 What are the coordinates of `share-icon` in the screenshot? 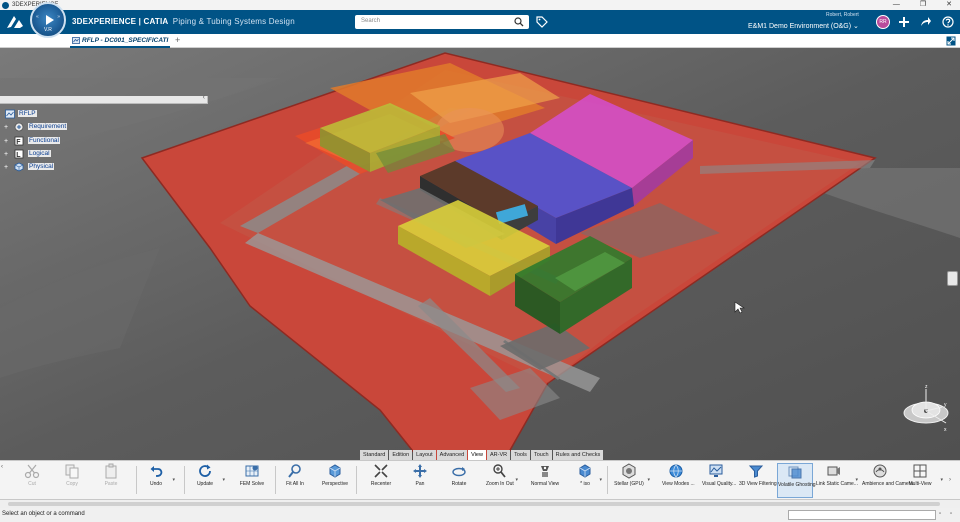 It's located at (926, 22).